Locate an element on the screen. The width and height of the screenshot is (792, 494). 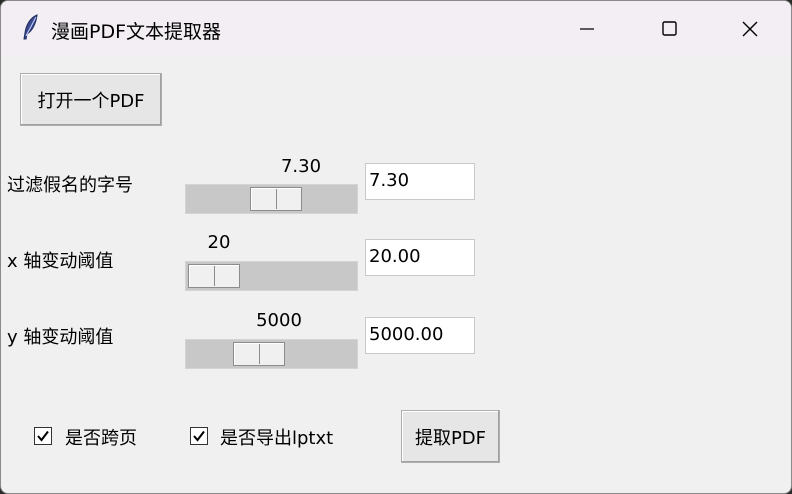
y-axis-threshold-entry: 5000.00 is located at coordinates (420, 335).